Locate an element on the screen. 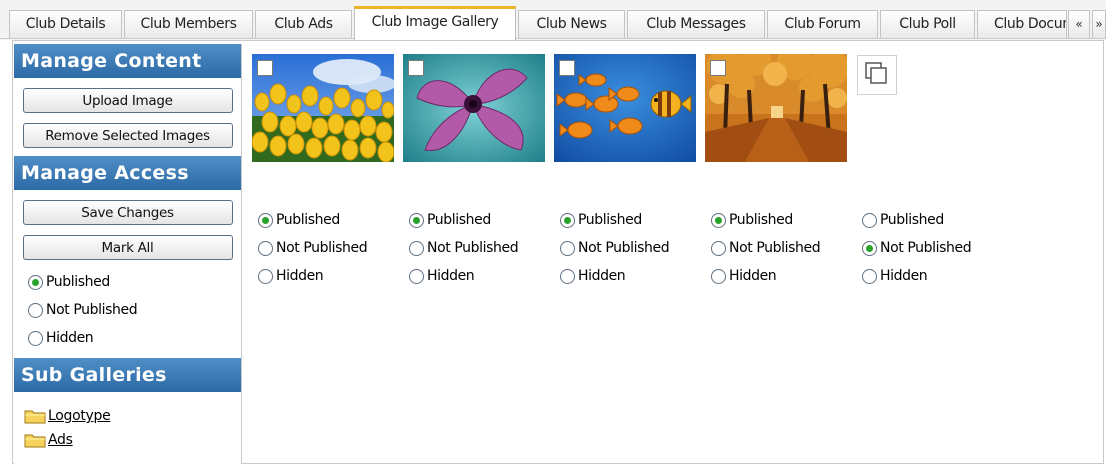 Image resolution: width=1106 pixels, height=468 pixels. image-5-status-options: Published Not Published Hidden is located at coordinates (917, 248).